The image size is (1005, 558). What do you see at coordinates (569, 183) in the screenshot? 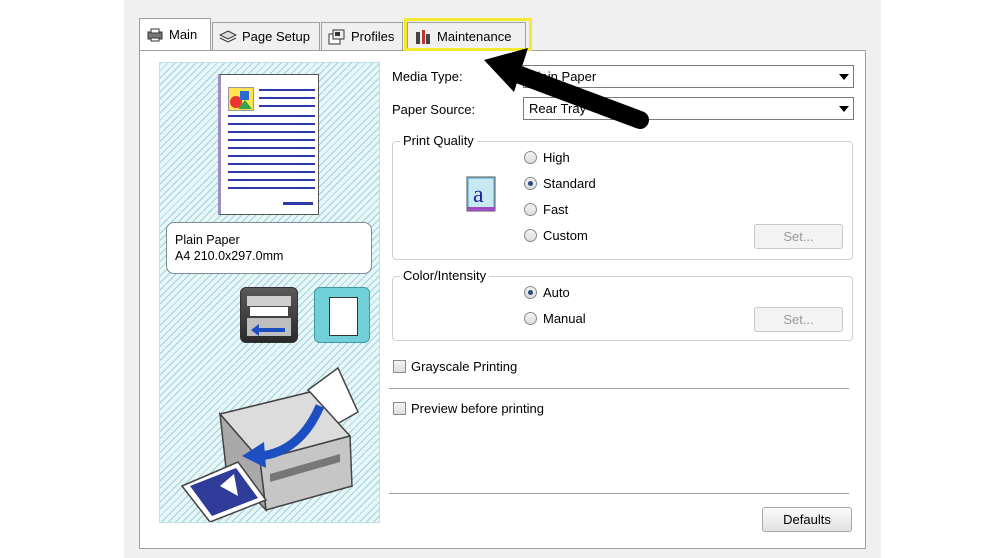
I see `quality-standard-label: Standard` at bounding box center [569, 183].